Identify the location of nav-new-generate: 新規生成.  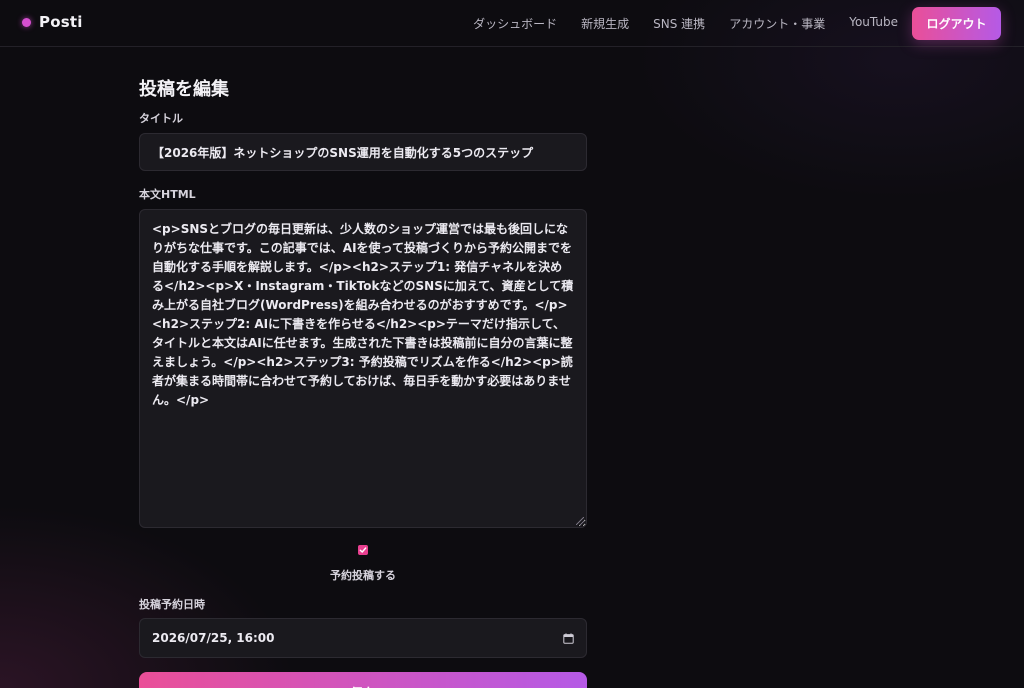
(605, 23).